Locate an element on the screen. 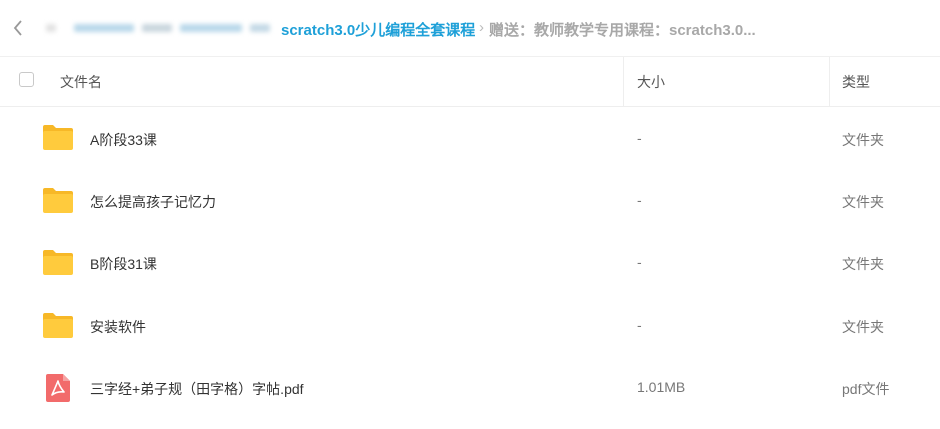  file-name: 怎么提高孩子记忆力 is located at coordinates (153, 202).